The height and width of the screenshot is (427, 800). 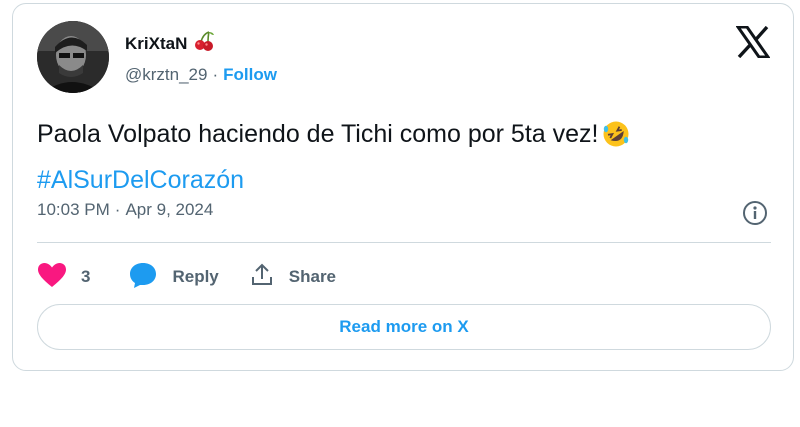 I want to click on author-name-row: KriXtaN, so click(x=170, y=43).